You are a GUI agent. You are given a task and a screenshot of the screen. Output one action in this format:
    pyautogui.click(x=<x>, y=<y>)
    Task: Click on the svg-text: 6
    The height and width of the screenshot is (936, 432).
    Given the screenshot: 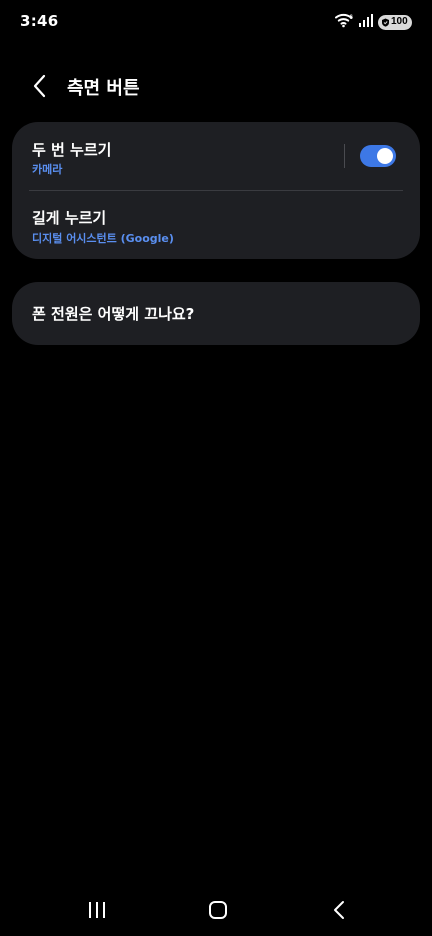 What is the action you would take?
    pyautogui.click(x=352, y=18)
    